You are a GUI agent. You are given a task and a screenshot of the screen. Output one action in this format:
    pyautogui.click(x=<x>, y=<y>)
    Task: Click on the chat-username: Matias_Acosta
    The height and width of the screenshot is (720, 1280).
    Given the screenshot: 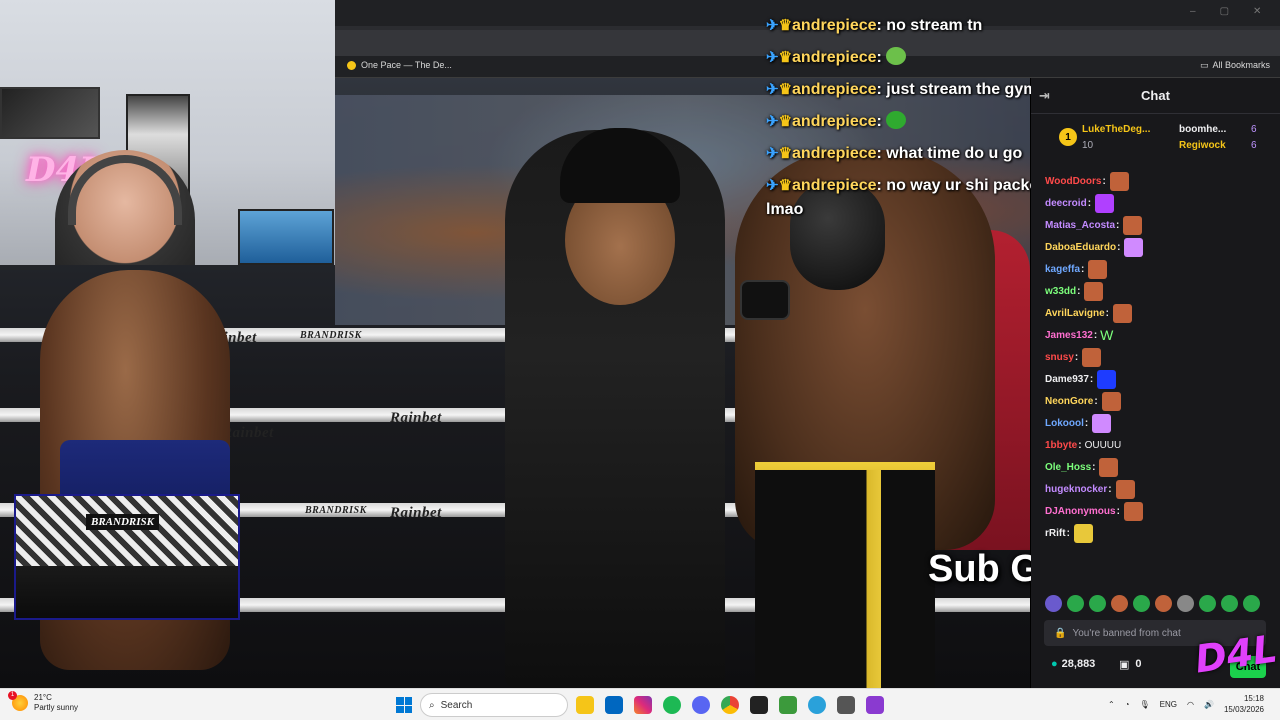 What is the action you would take?
    pyautogui.click(x=1080, y=225)
    